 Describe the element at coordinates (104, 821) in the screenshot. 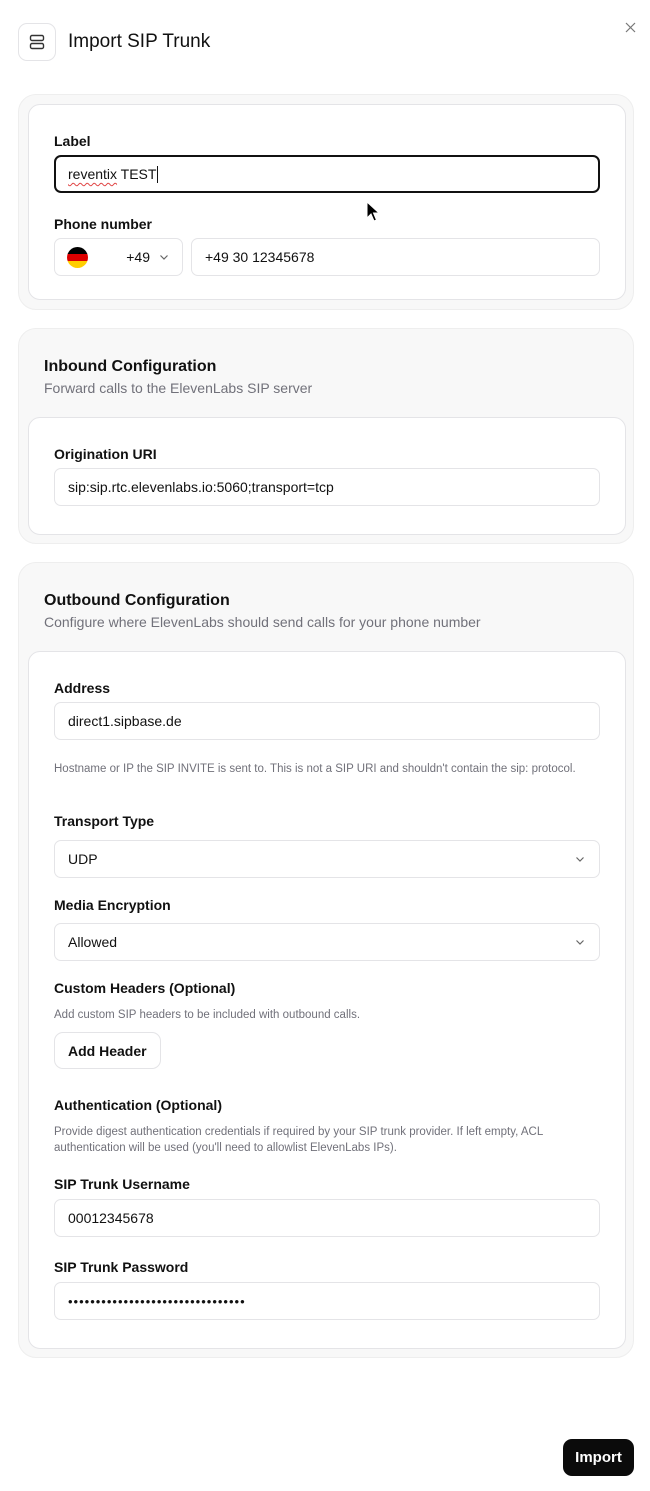

I see `transport-type-label: Transport Type` at that location.